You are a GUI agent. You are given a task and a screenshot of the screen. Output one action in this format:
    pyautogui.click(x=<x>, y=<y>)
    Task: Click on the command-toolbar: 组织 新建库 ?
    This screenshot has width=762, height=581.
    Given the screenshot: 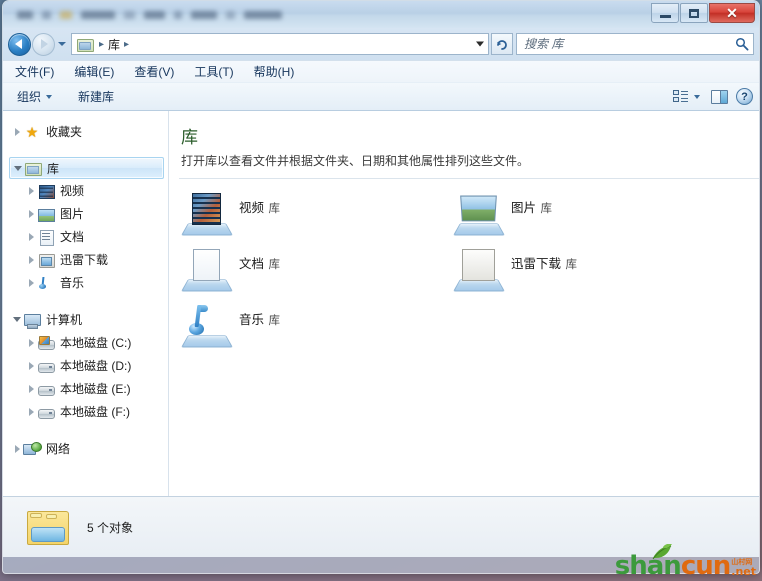 What is the action you would take?
    pyautogui.click(x=381, y=96)
    